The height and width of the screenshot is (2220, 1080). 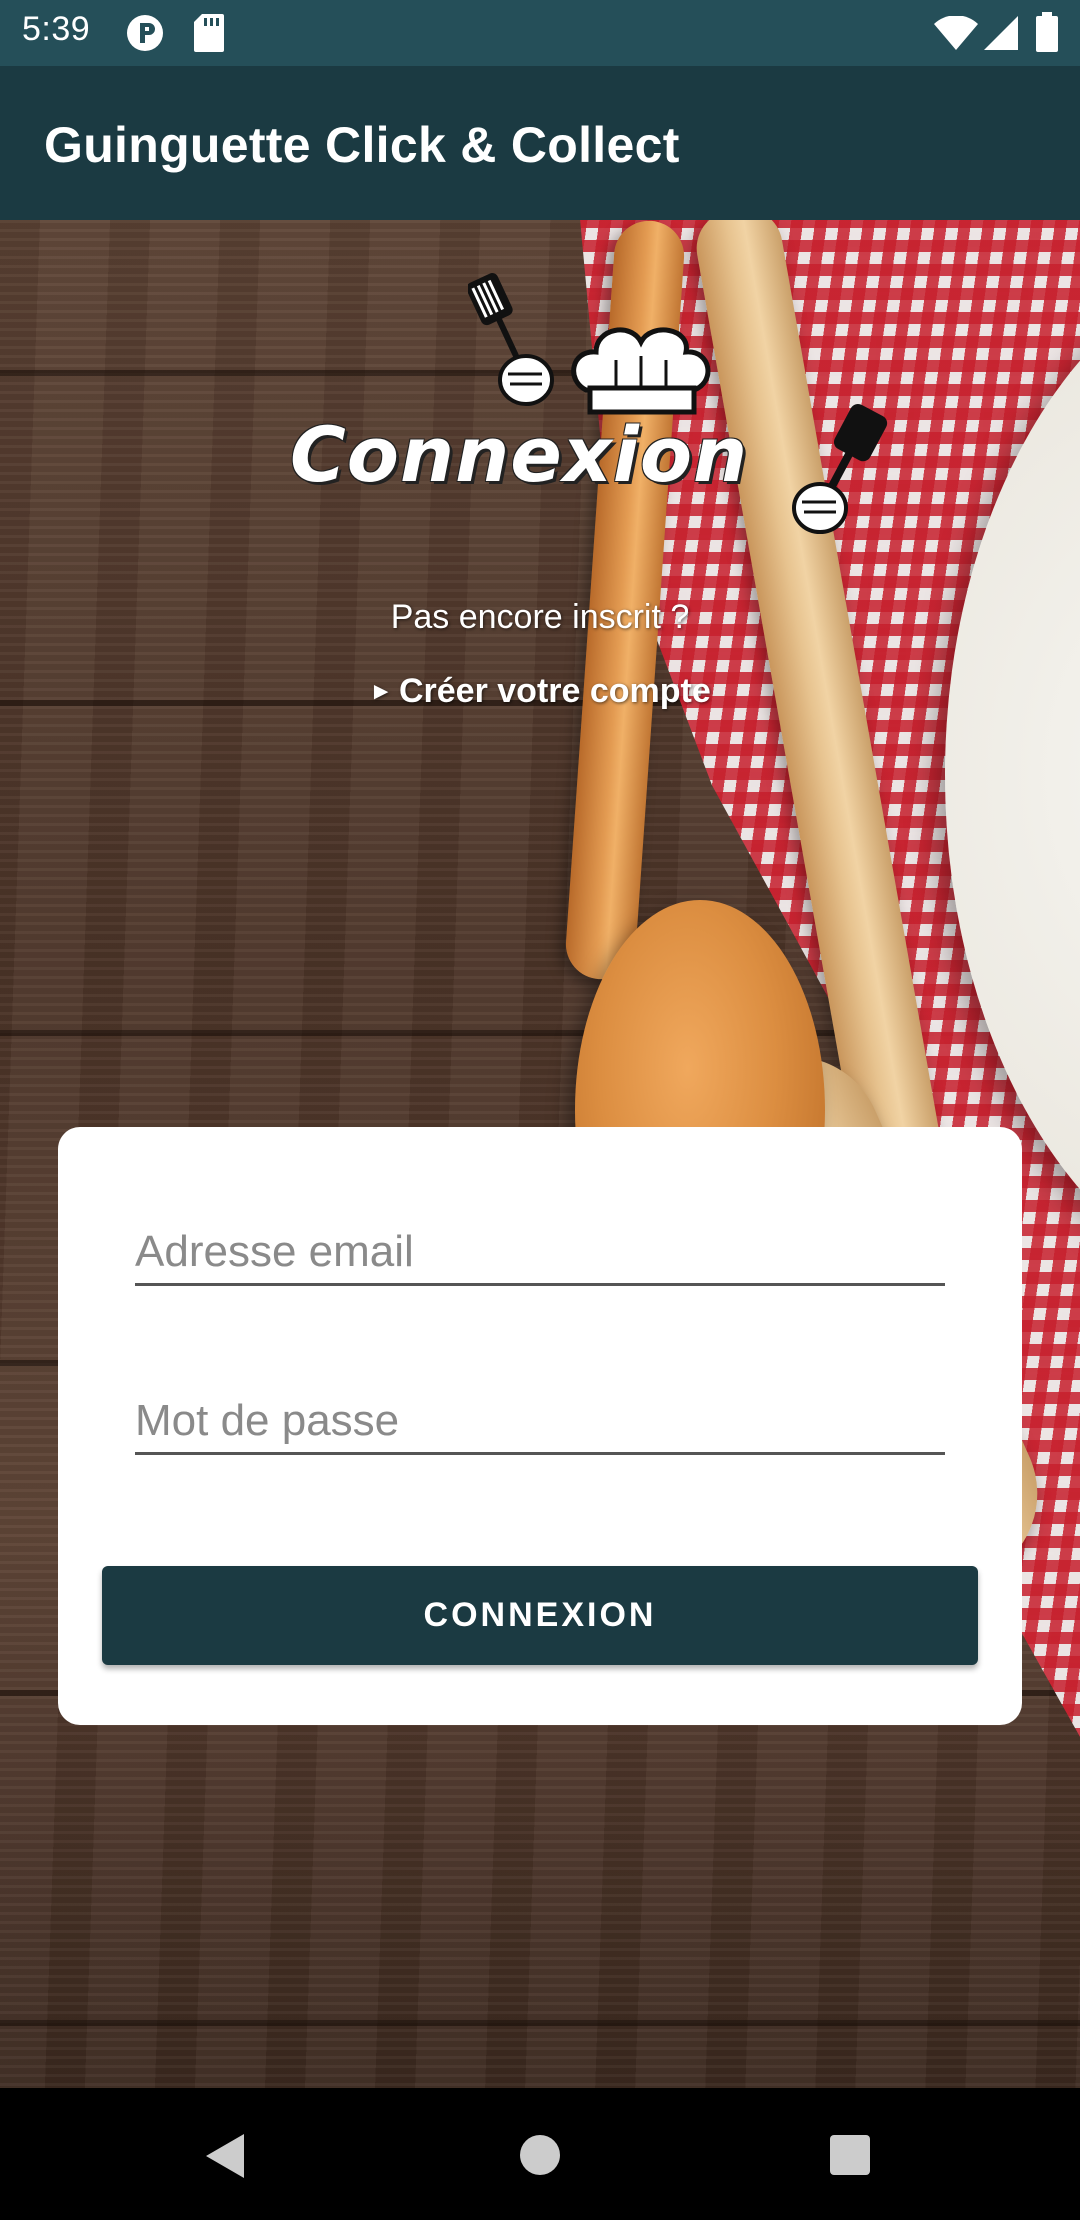 What do you see at coordinates (226, 2158) in the screenshot?
I see `back-icon` at bounding box center [226, 2158].